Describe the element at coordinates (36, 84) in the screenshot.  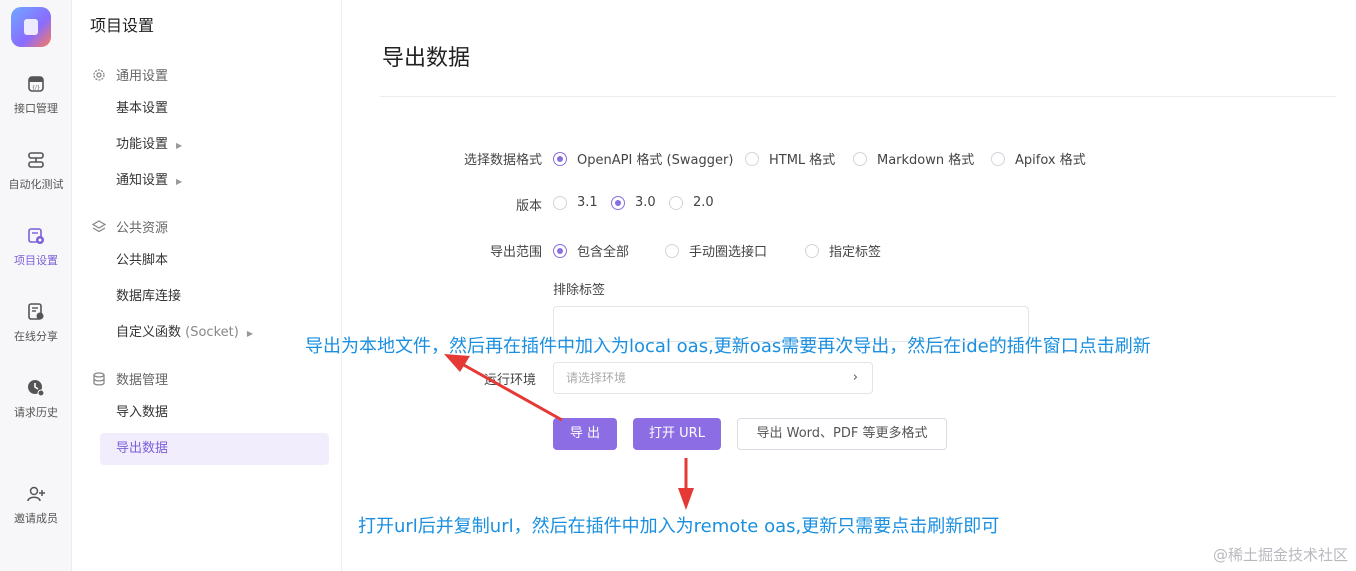
I see `api-icon: {/}` at that location.